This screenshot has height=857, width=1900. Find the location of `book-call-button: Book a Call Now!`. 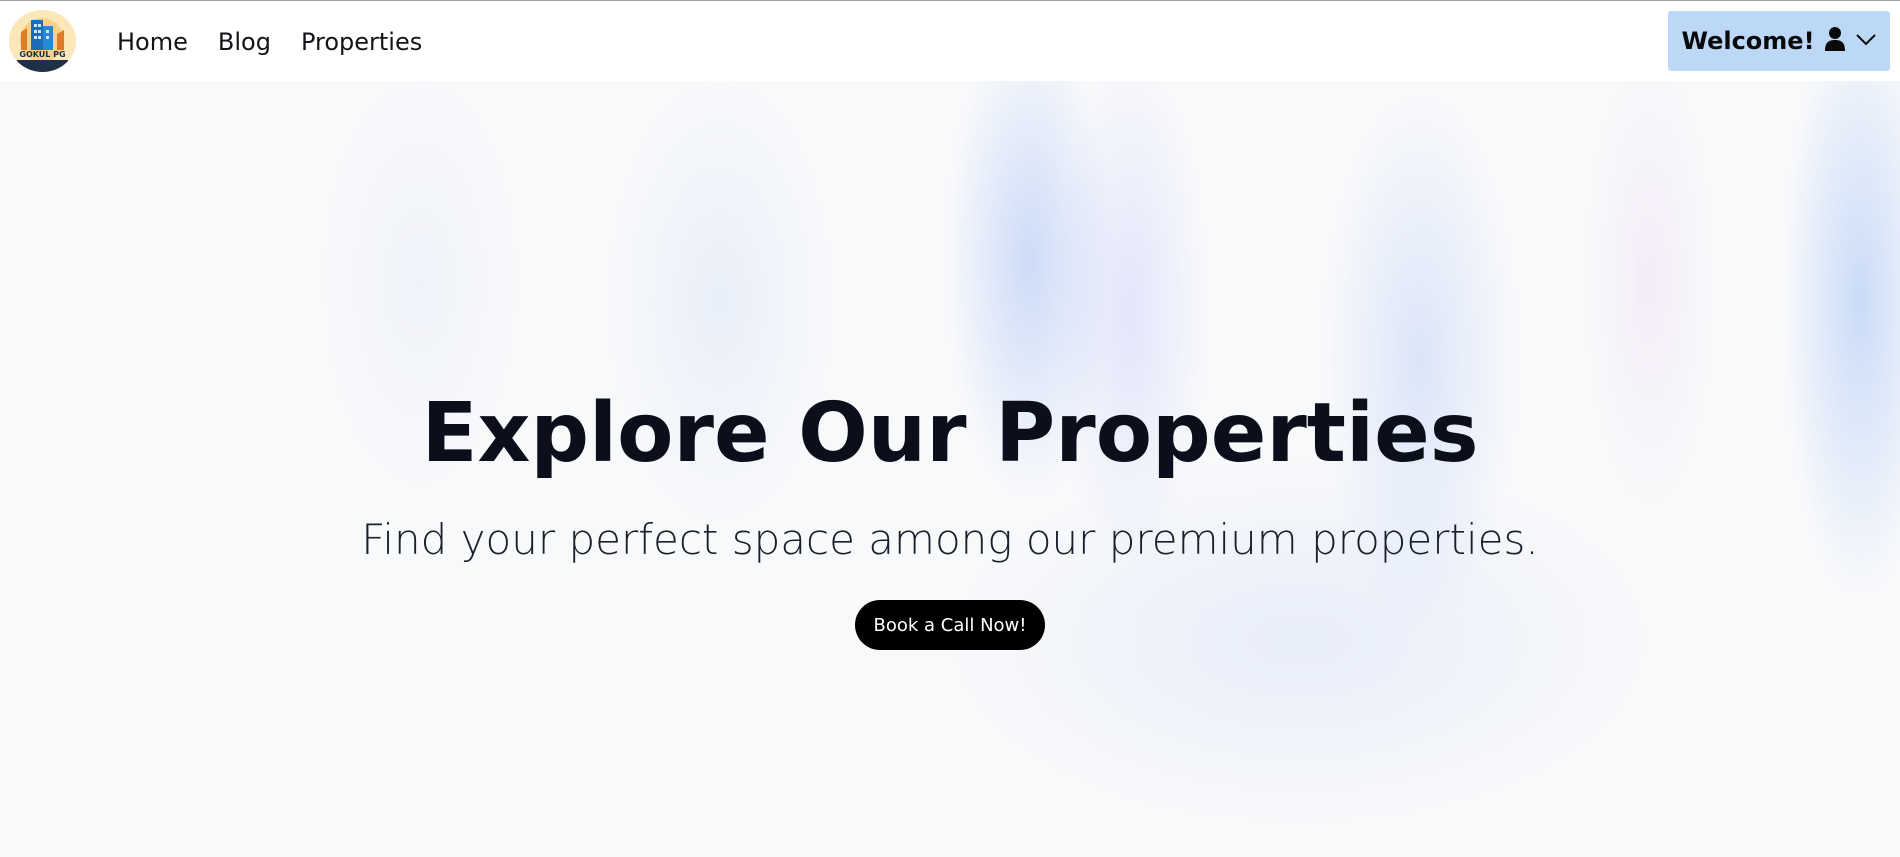

book-call-button: Book a Call Now! is located at coordinates (950, 625).